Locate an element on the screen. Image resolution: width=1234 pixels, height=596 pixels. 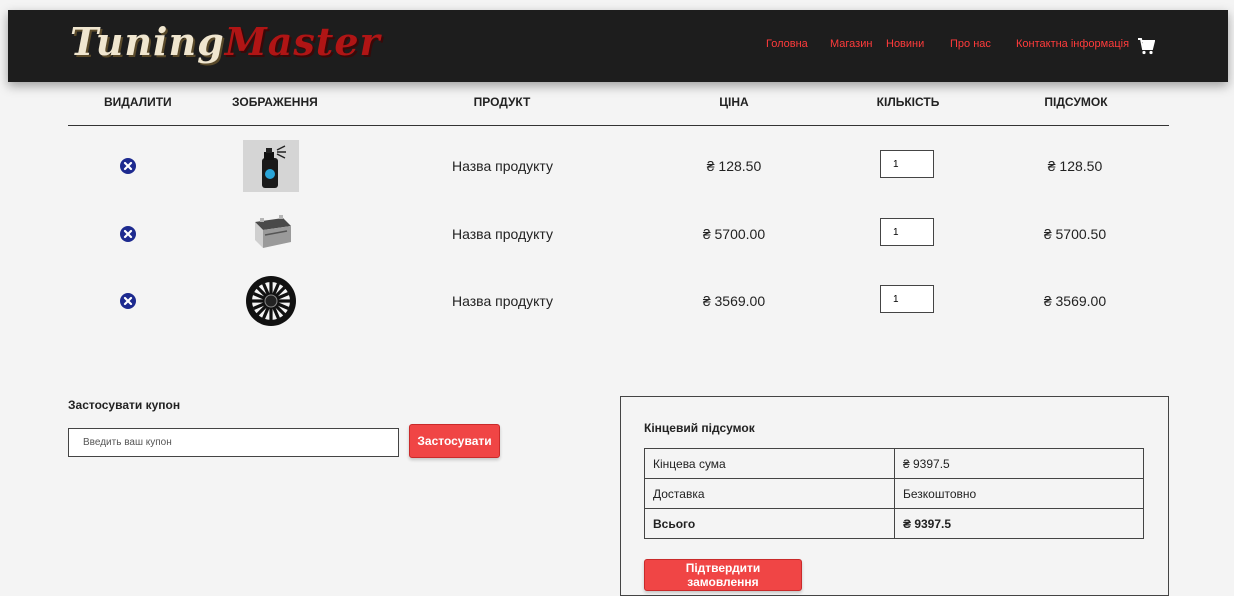
header-remove: ВИДАЛИТИ is located at coordinates (138, 102).